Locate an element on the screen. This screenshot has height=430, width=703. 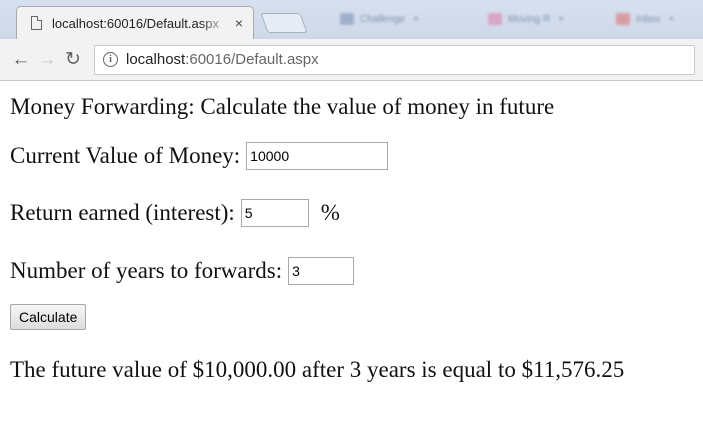
url-path: :60016/Default.aspx is located at coordinates (252, 59).